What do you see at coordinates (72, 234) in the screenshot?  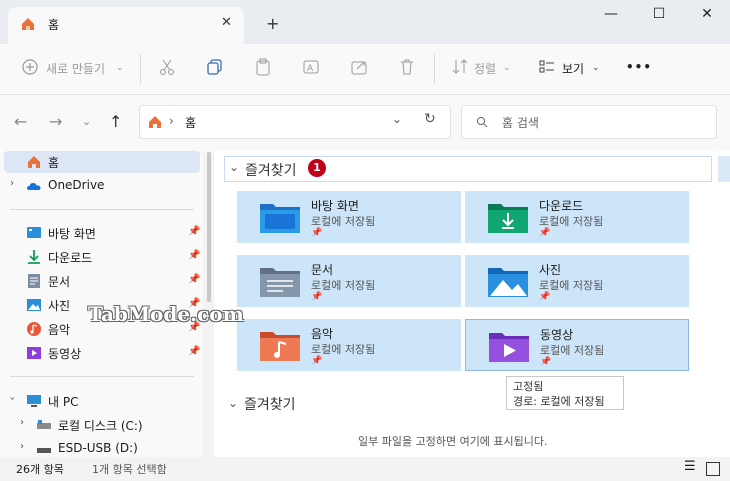 I see `sidebar-item-label: 바탕 화면` at bounding box center [72, 234].